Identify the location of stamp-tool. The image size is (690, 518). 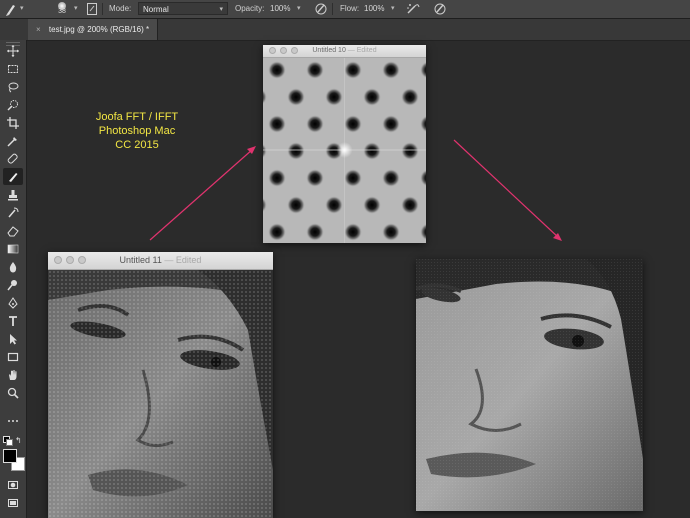
(13, 194).